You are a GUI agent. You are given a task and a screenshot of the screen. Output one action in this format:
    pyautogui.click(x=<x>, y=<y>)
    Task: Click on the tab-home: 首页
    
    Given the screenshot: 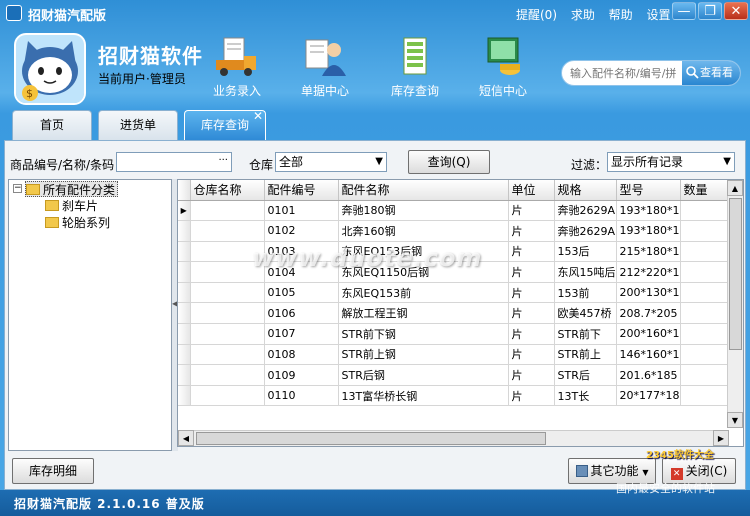 What is the action you would take?
    pyautogui.click(x=52, y=125)
    